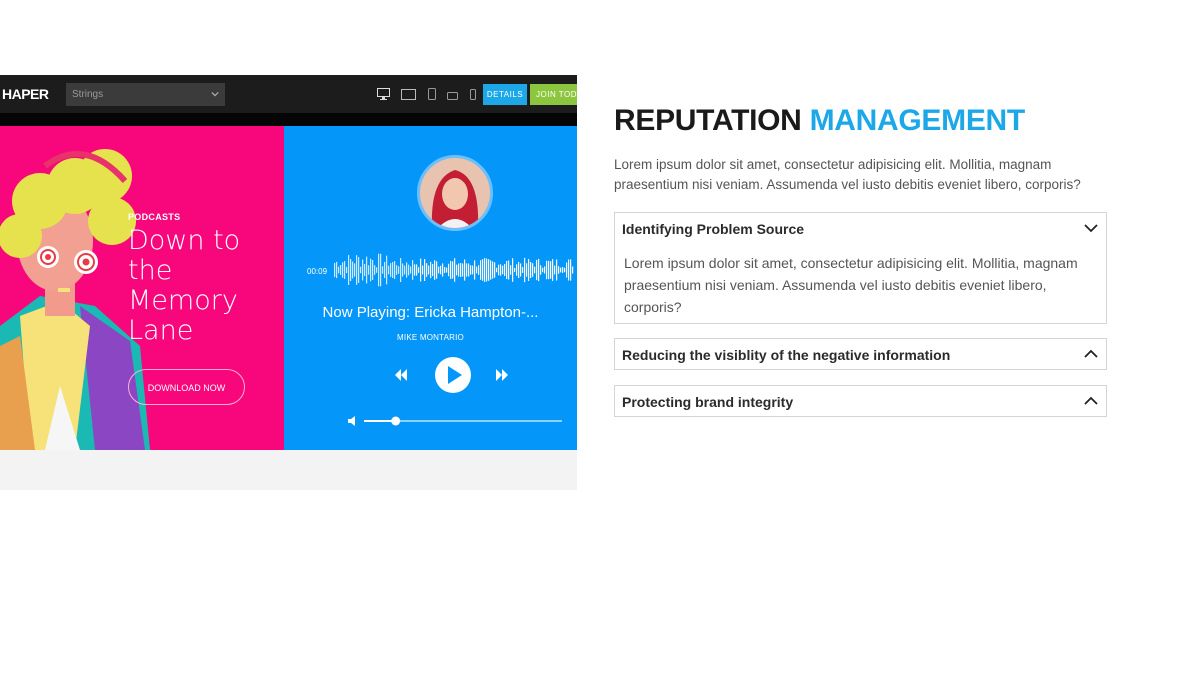 Image resolution: width=1200 pixels, height=700 pixels. Describe the element at coordinates (453, 96) in the screenshot. I see `tablet-landscape-icon` at that location.